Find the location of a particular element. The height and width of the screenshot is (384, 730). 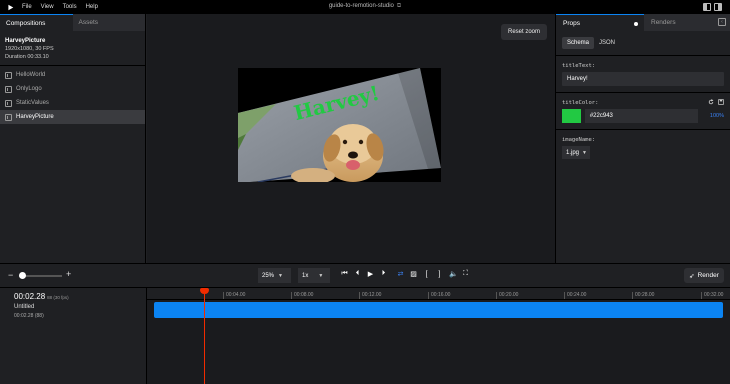

ruler-tick: 00:16.00 is located at coordinates (439, 295).